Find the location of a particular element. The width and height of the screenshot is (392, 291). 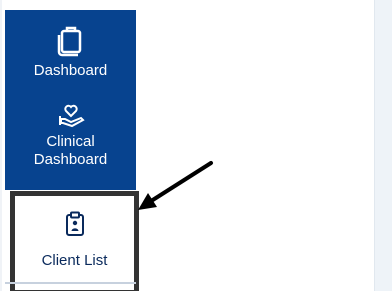

left-divider is located at coordinates (1, 145).